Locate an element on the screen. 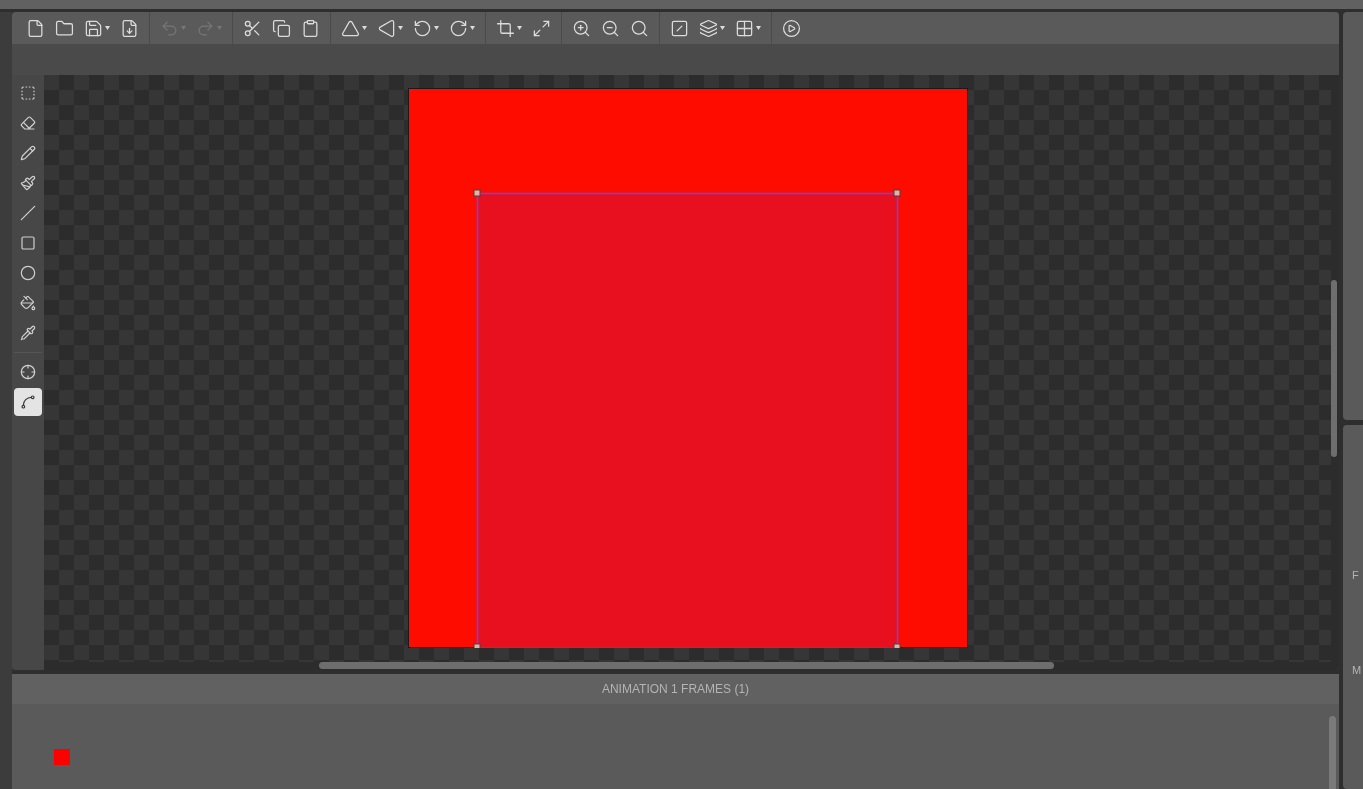 The height and width of the screenshot is (789, 1363). eraser-icon is located at coordinates (28, 123).